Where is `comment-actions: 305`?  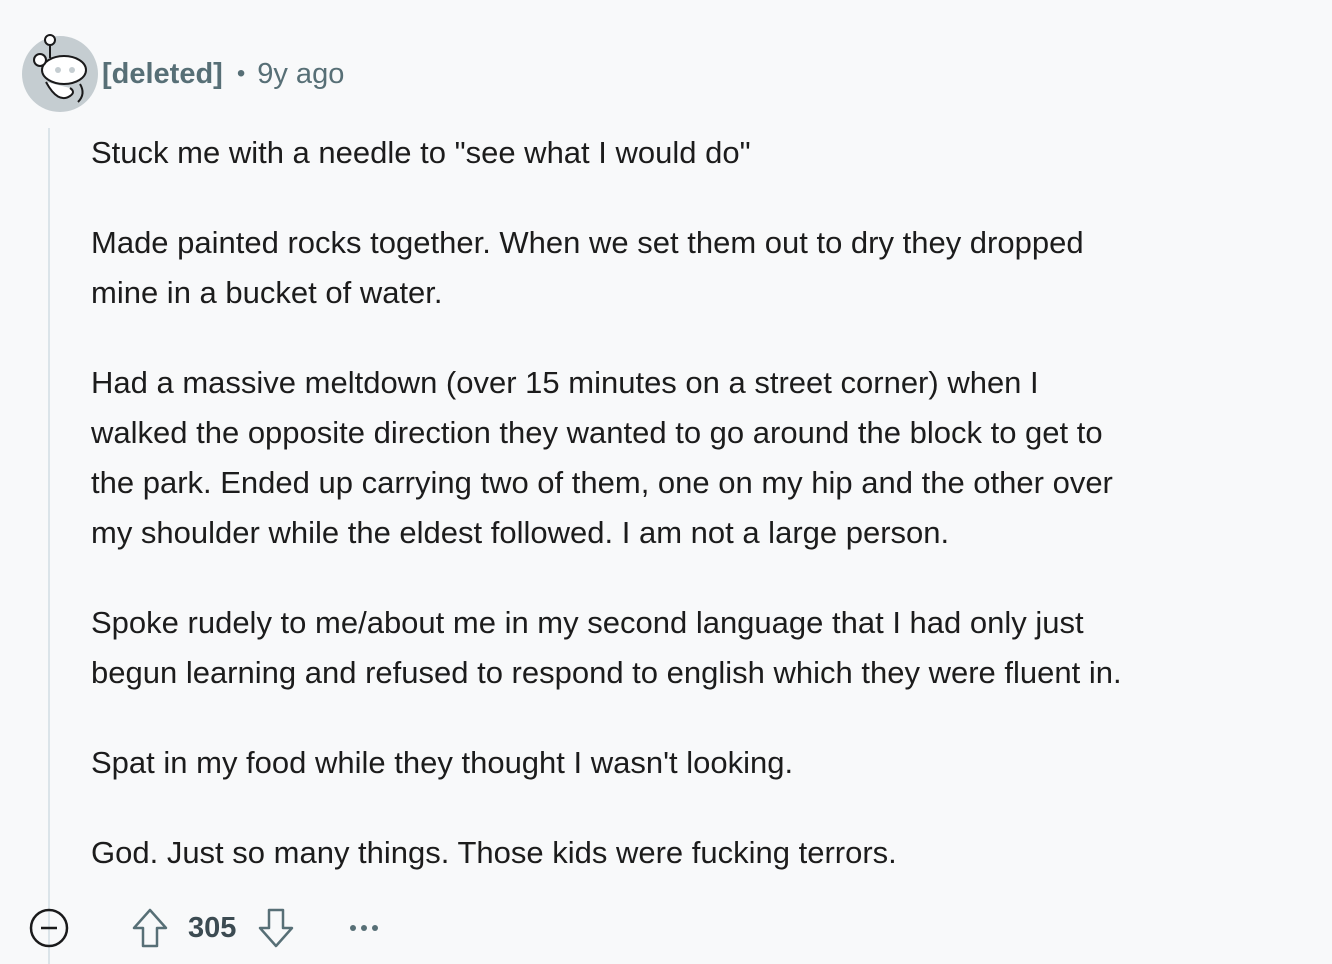 comment-actions: 305 is located at coordinates (204, 928).